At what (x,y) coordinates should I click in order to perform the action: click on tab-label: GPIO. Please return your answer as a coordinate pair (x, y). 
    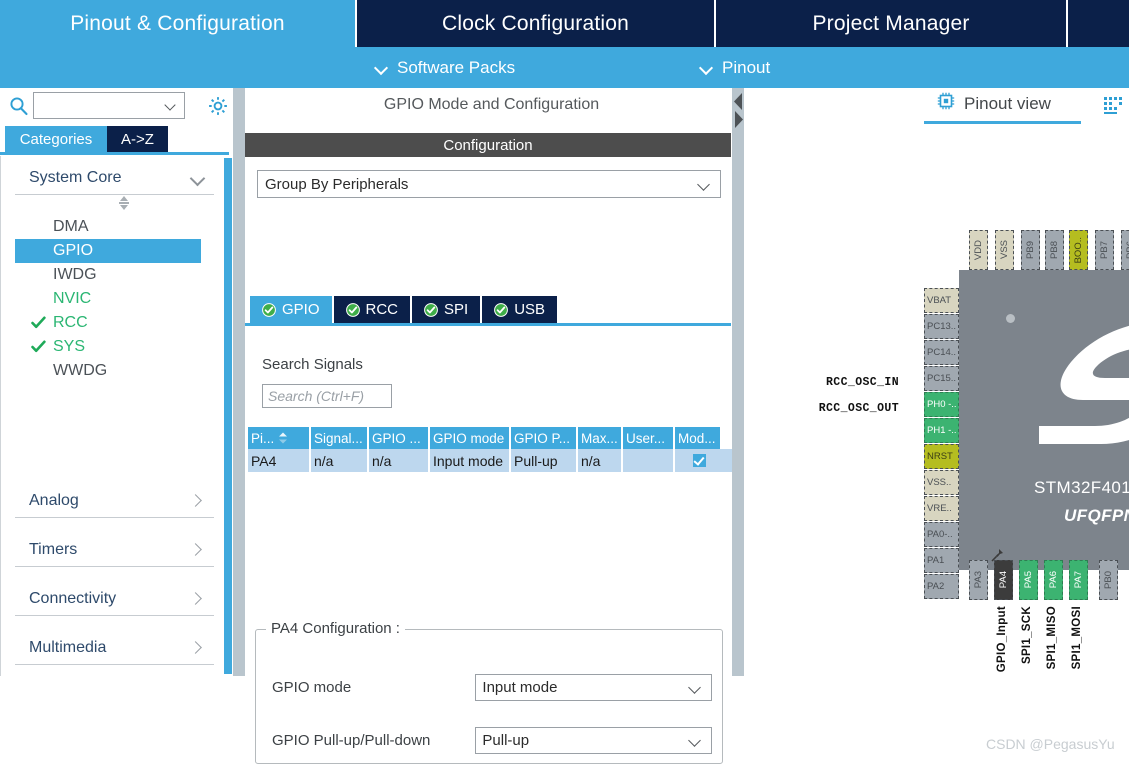
    Looking at the image, I should click on (301, 309).